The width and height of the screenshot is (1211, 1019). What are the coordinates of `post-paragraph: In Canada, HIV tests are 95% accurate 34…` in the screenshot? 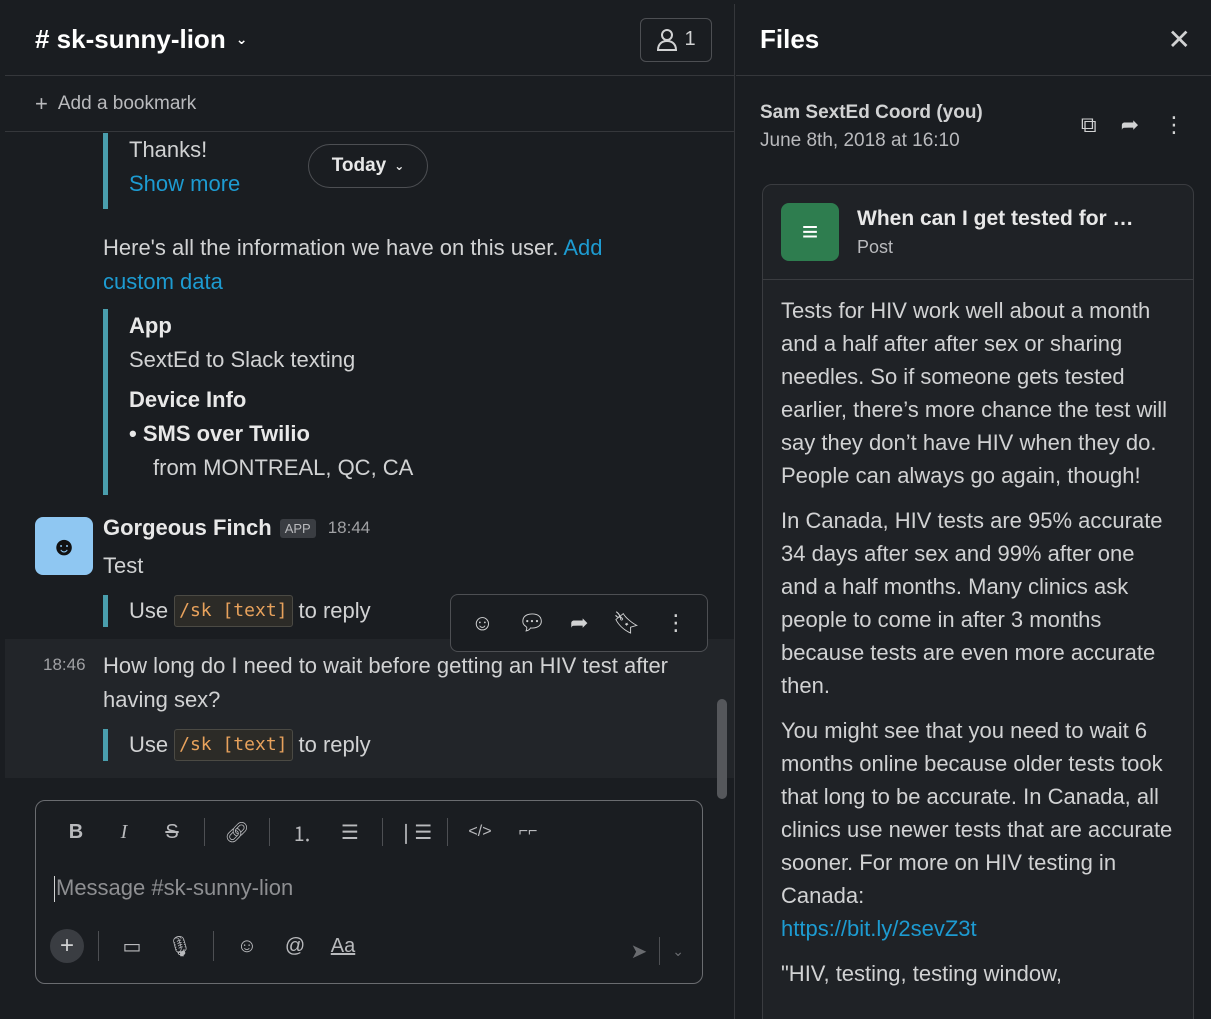 It's located at (972, 603).